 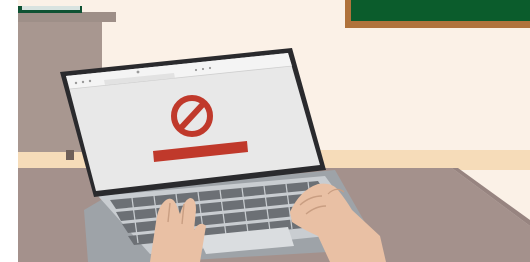 What do you see at coordinates (437, 14) in the screenshot?
I see `chalkboard` at bounding box center [437, 14].